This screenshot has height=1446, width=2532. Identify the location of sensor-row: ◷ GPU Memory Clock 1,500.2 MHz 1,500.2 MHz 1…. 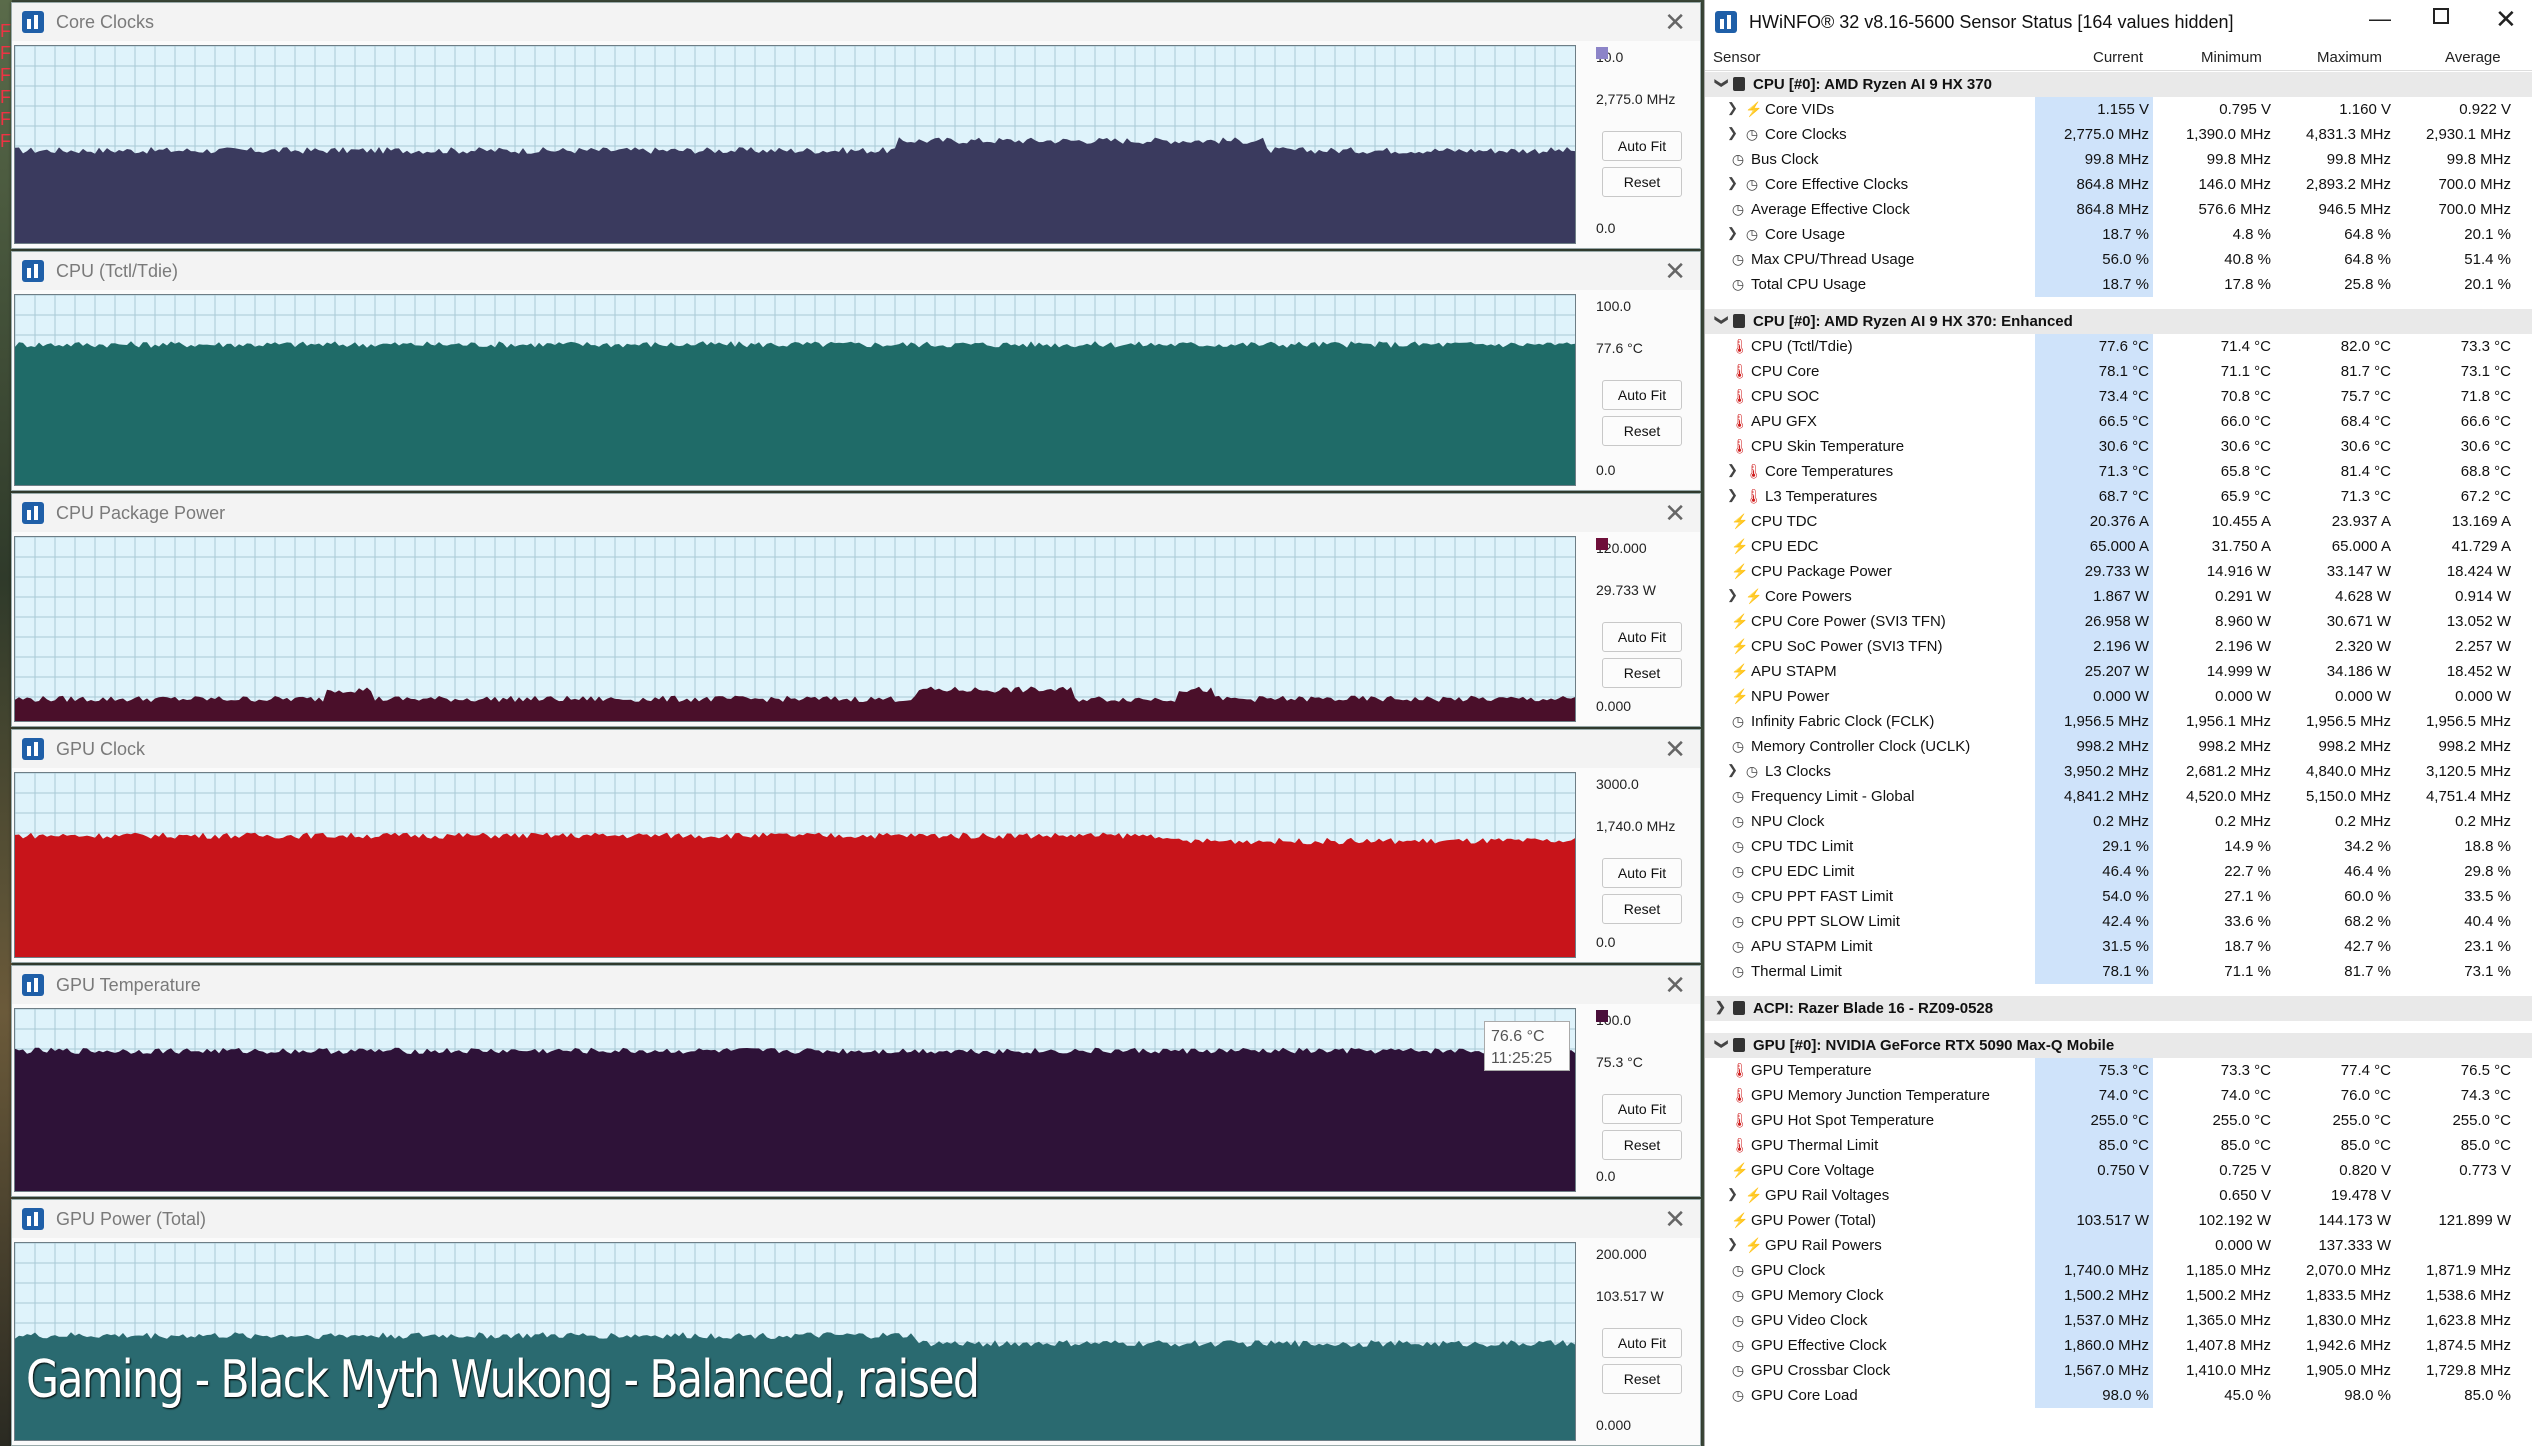
(2118, 1295).